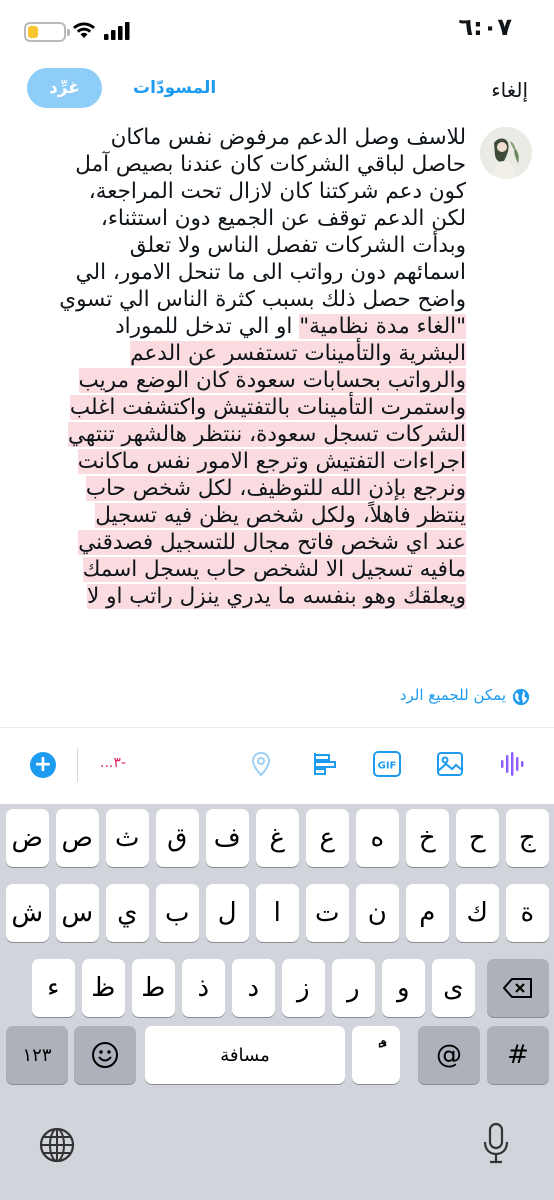 The width and height of the screenshot is (554, 1200). I want to click on keyboard-key: ذ, so click(203, 988).